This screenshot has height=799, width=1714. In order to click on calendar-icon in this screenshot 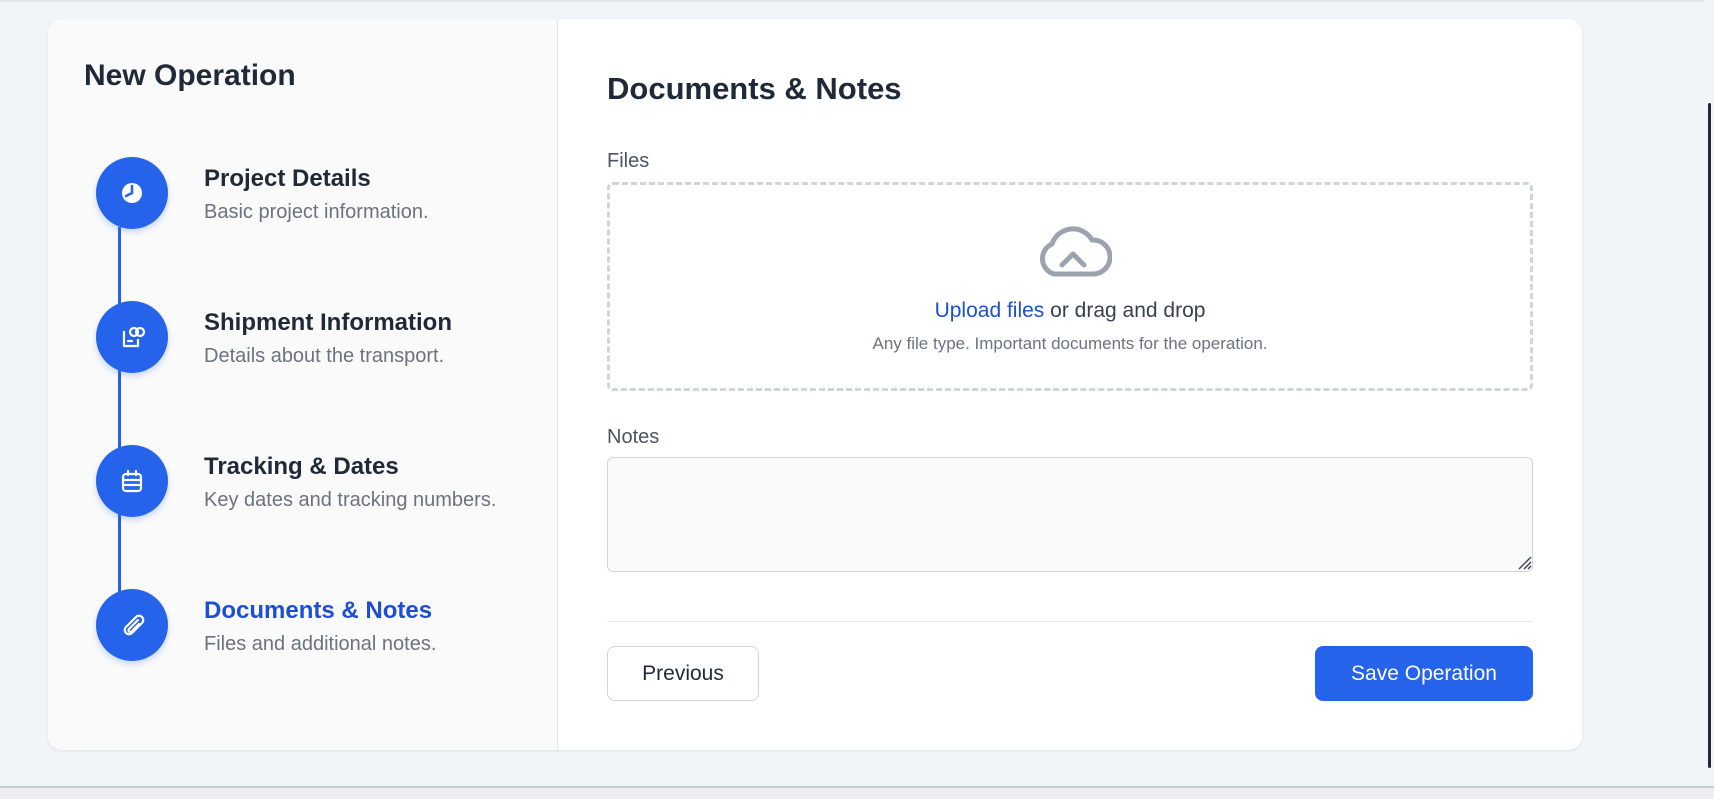, I will do `click(132, 481)`.